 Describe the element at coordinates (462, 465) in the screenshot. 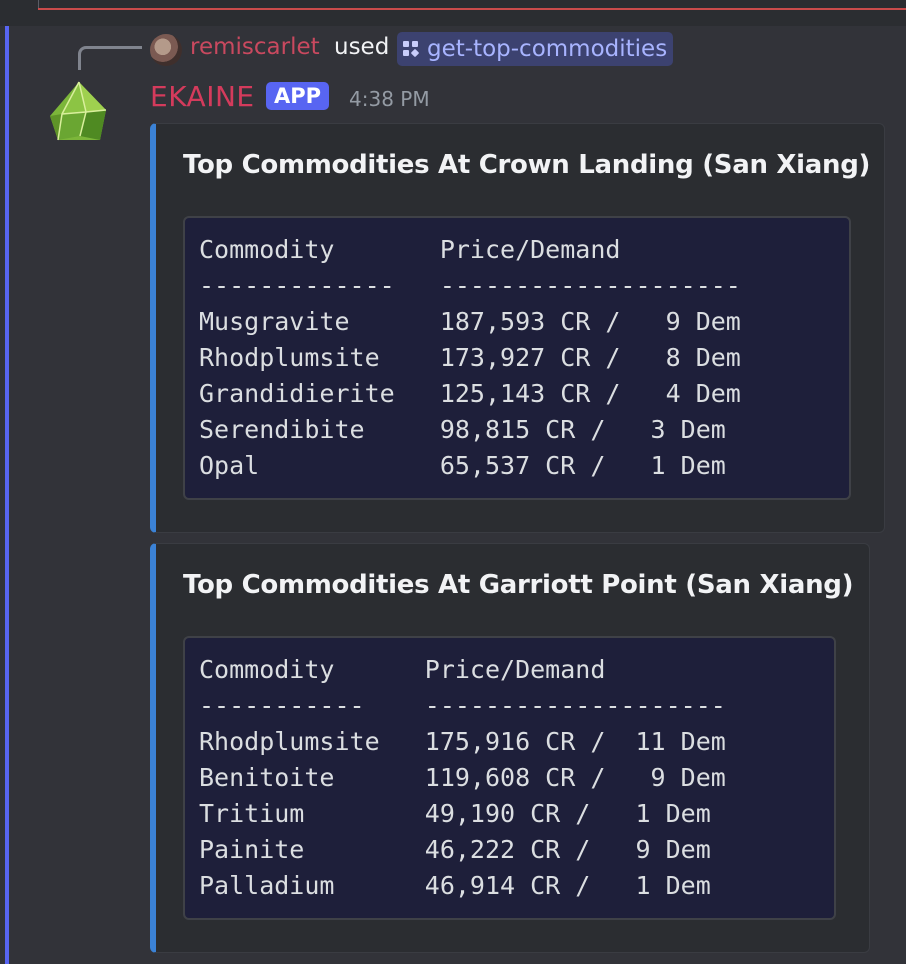

I see `code-row: Opal 65,537 CR / 1 Dem` at that location.